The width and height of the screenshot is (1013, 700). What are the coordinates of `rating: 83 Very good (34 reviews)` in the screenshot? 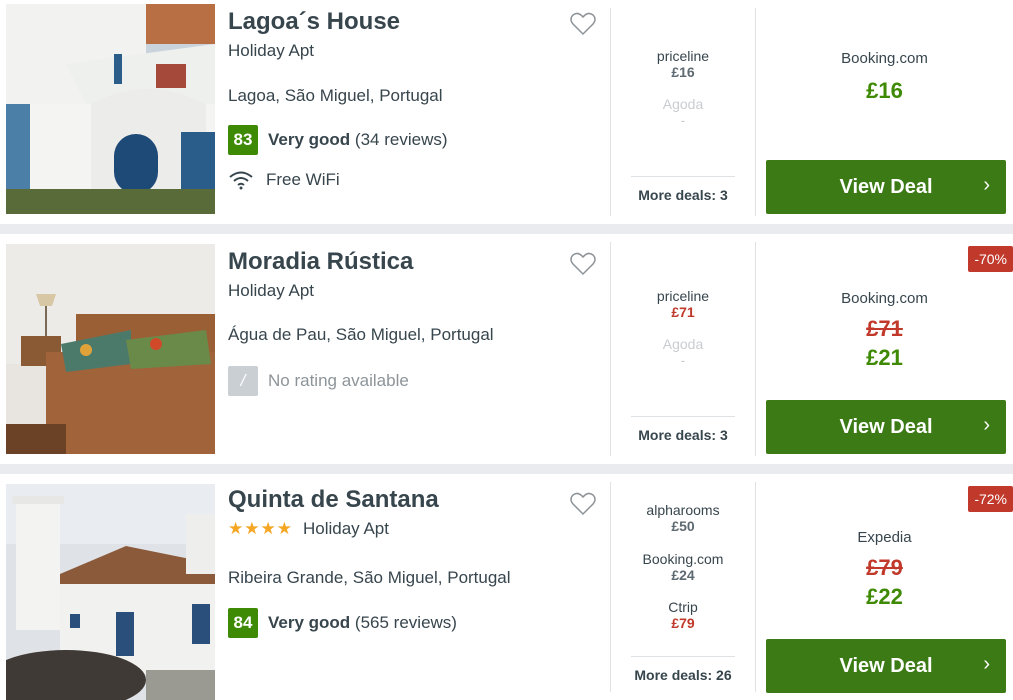 It's located at (338, 140).